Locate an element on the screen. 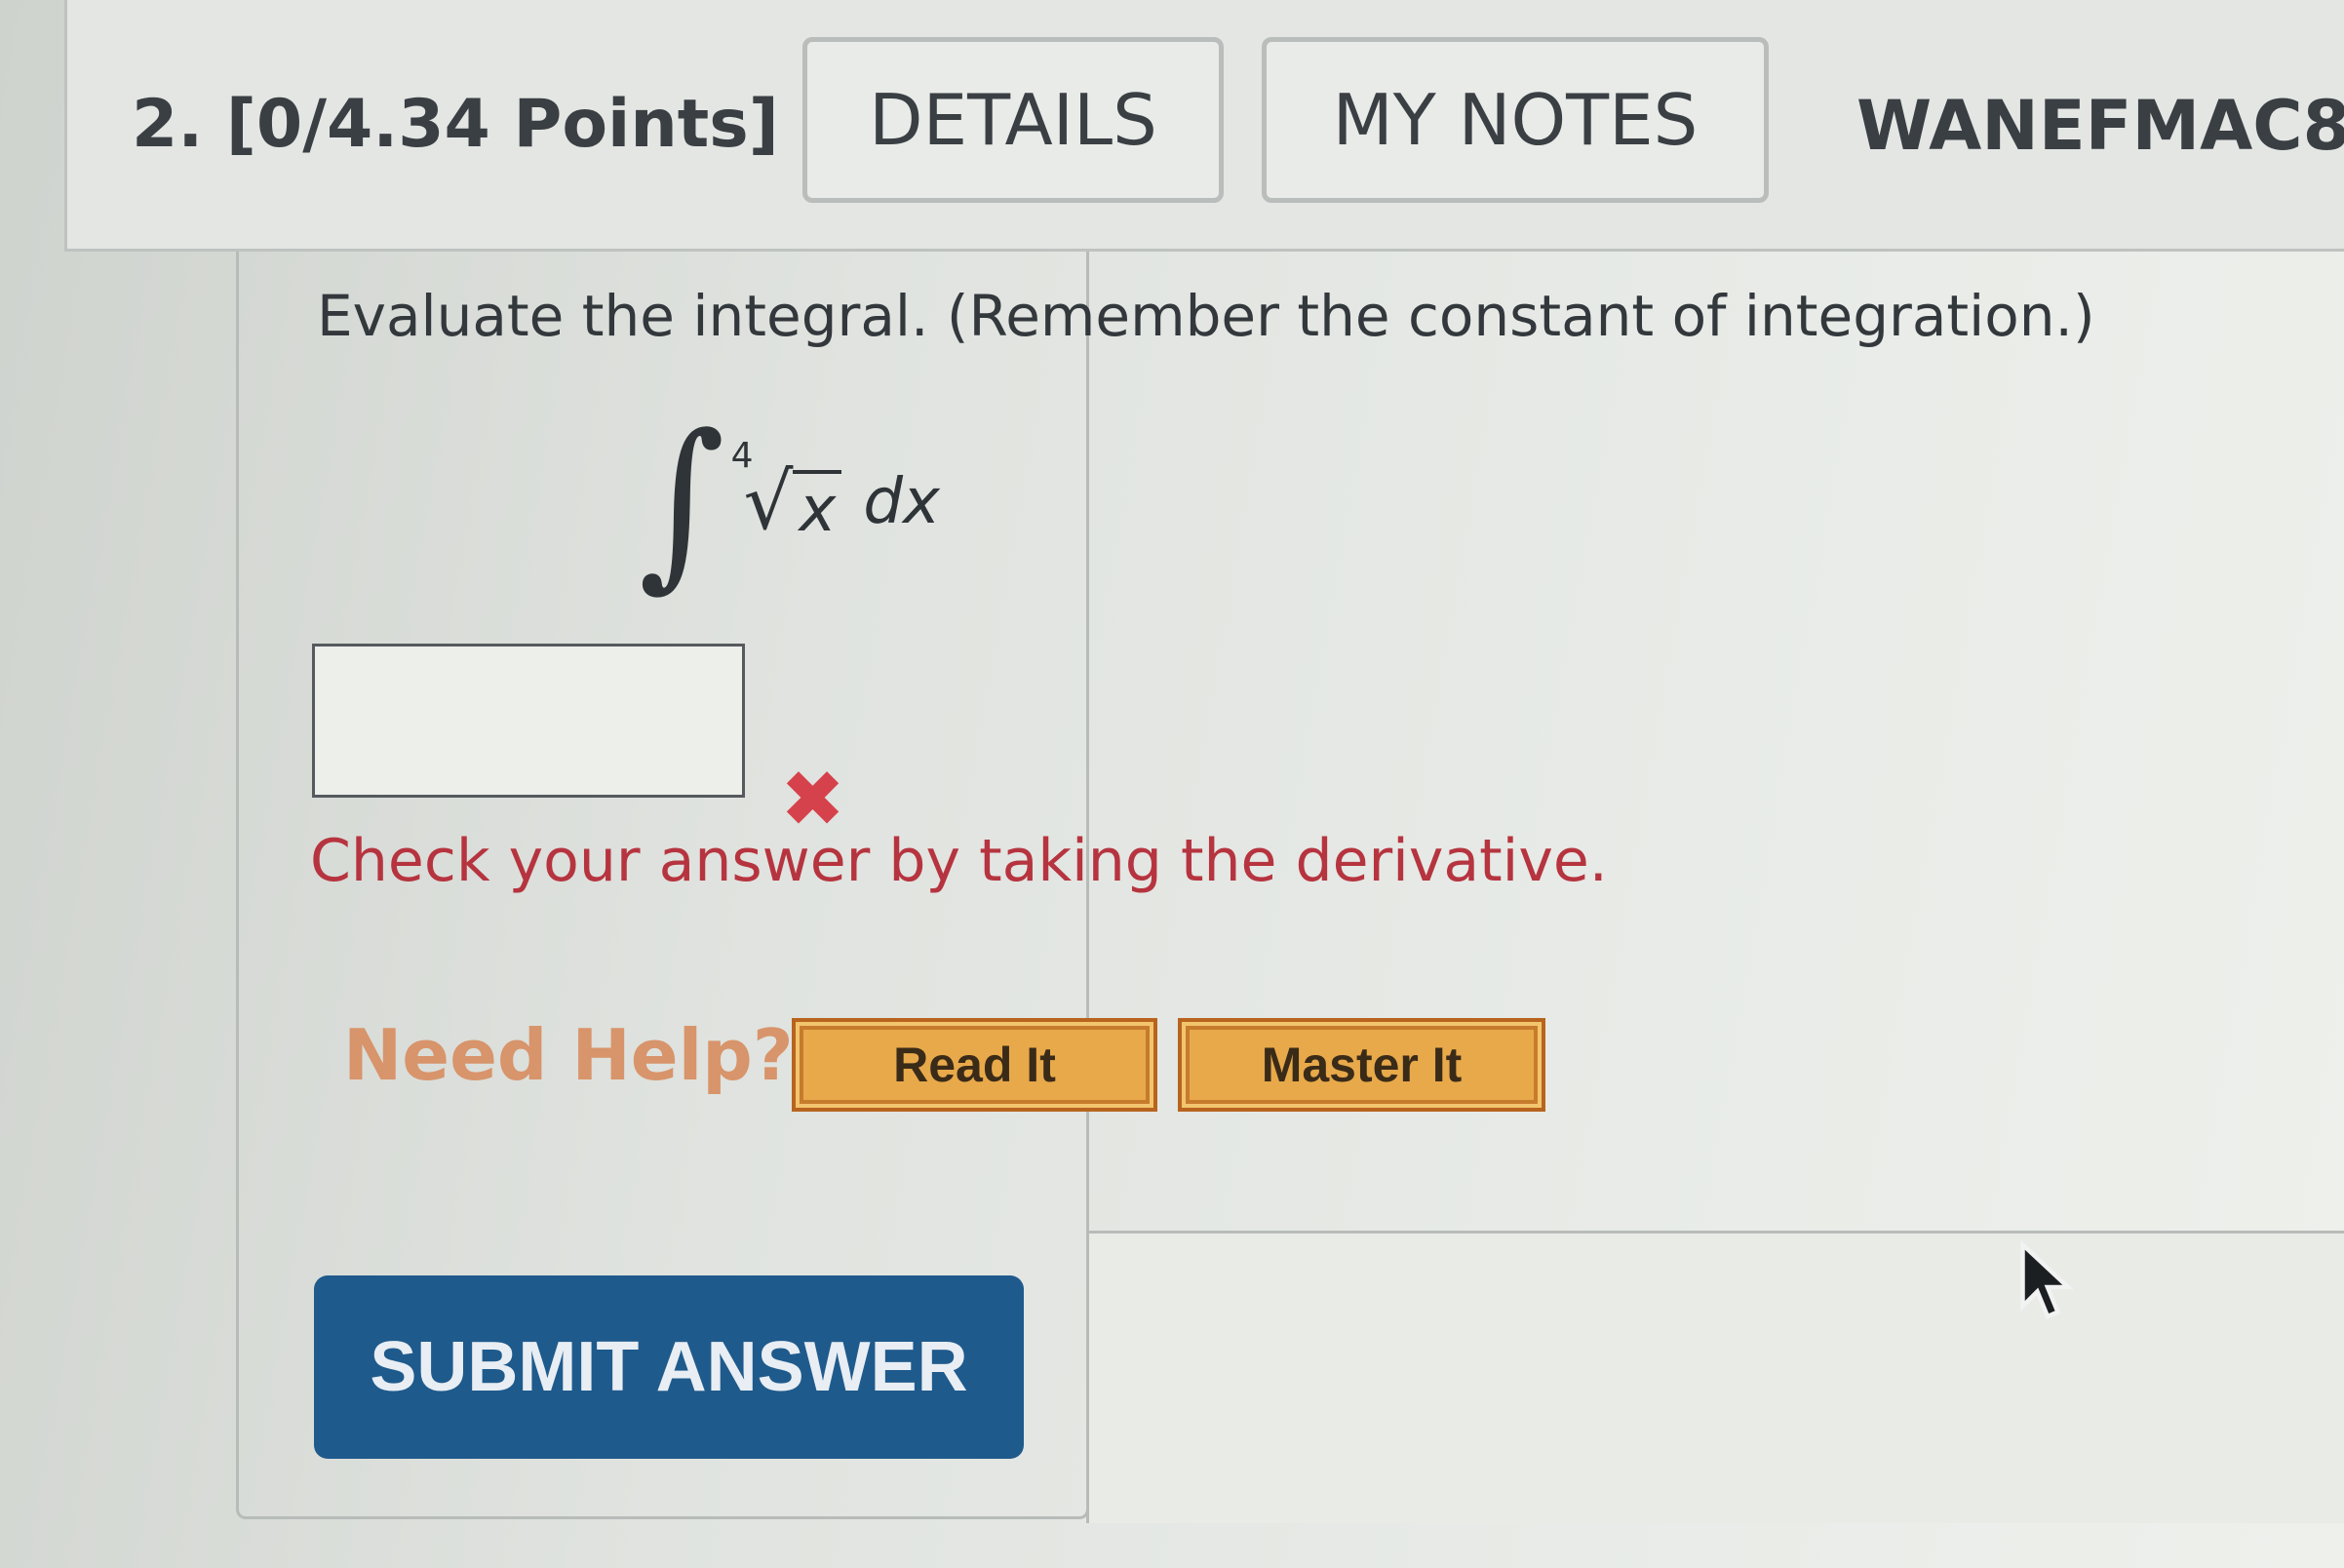 The height and width of the screenshot is (1568, 2344). differential: dx is located at coordinates (902, 502).